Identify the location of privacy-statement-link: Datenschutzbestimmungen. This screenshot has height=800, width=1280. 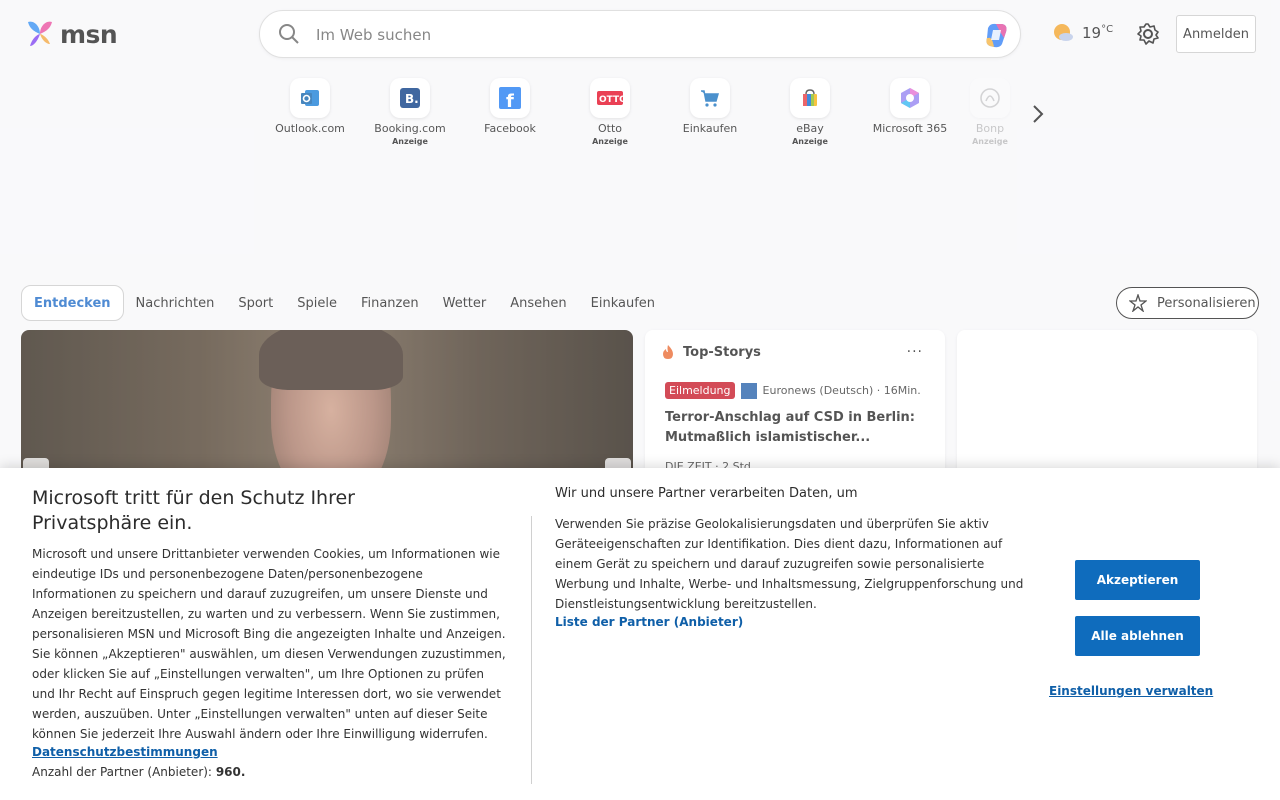
(125, 752).